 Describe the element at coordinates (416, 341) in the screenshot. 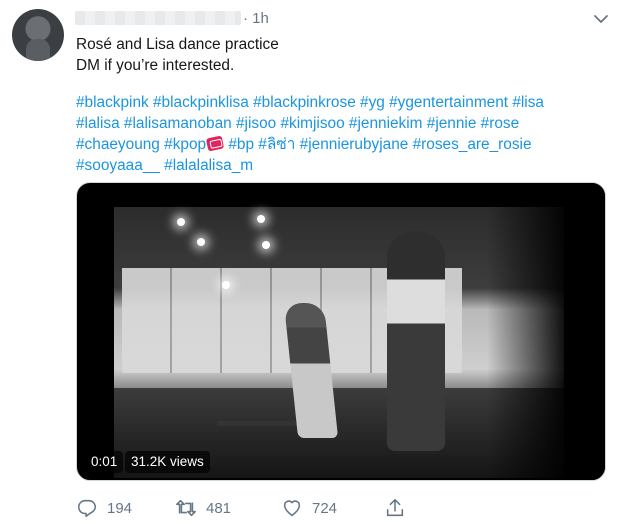

I see `dancer-figure` at that location.